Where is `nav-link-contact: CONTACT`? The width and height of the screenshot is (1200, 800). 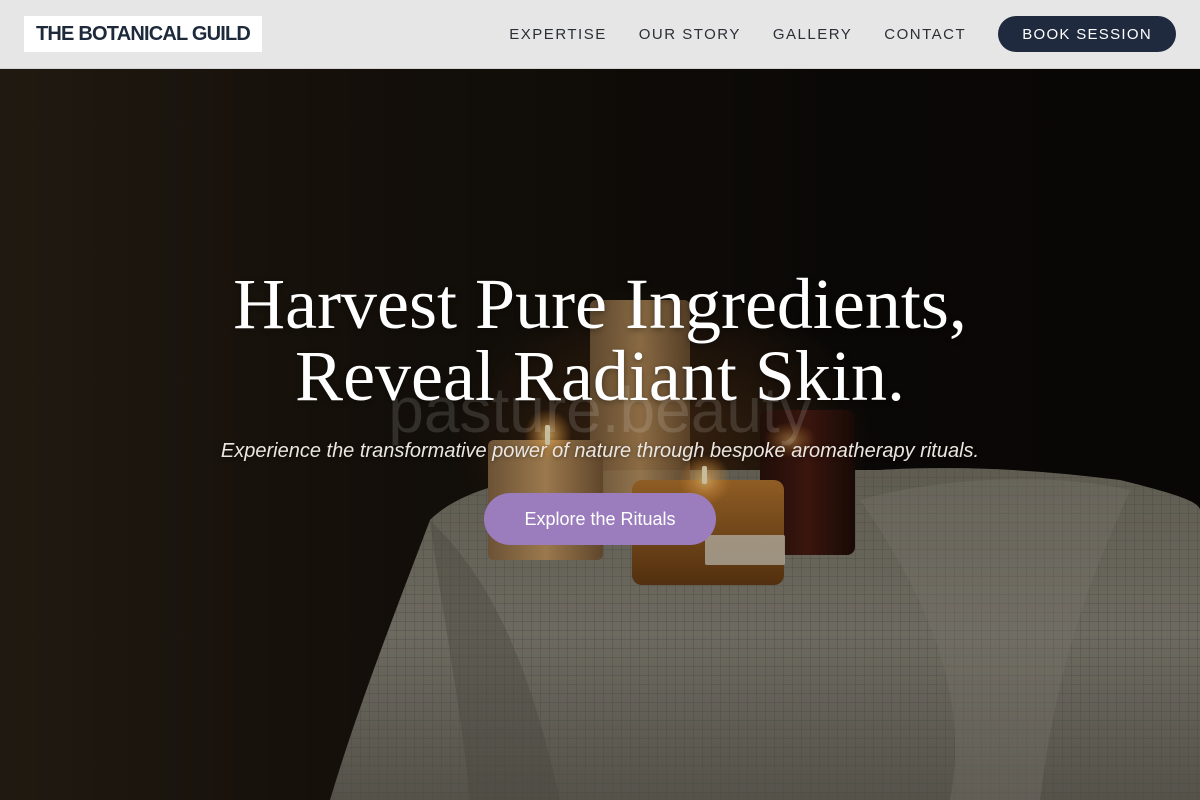
nav-link-contact: CONTACT is located at coordinates (925, 34).